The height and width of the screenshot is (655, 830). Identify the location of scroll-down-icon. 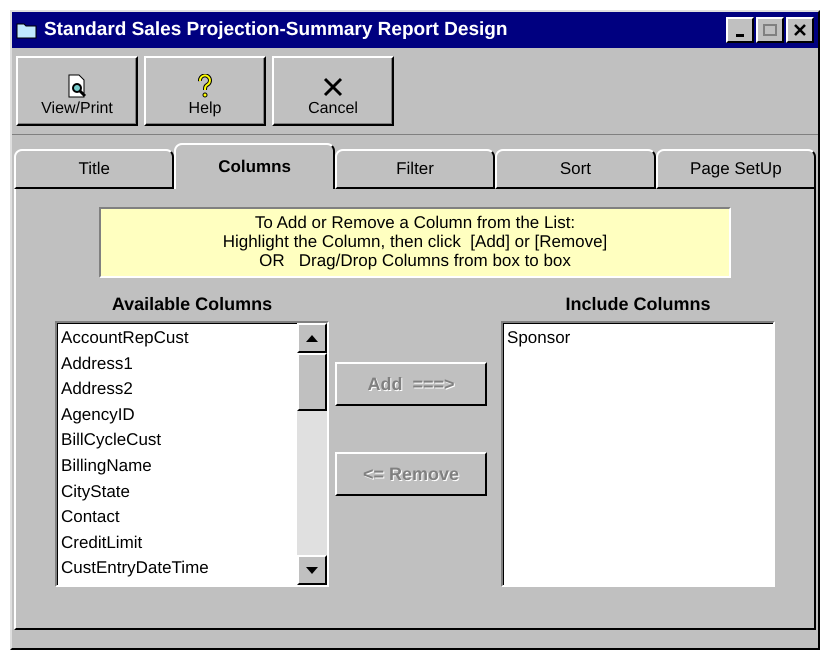
(312, 570).